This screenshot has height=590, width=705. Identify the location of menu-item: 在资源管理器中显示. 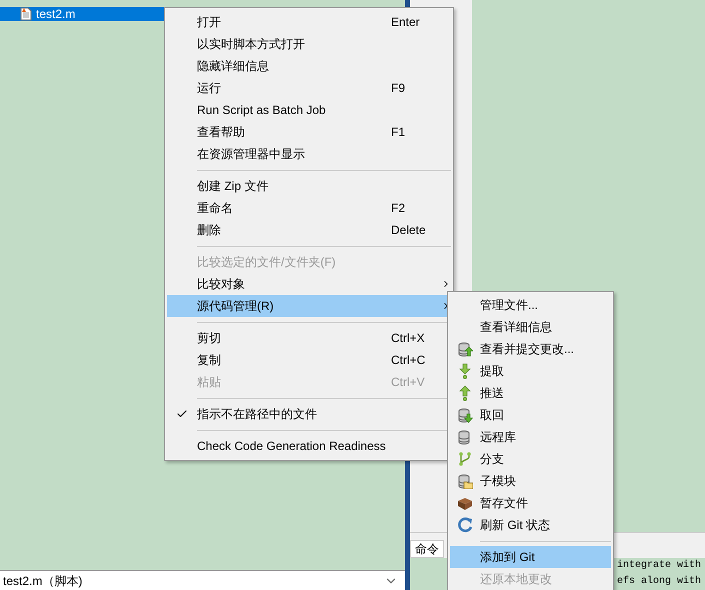
(309, 154).